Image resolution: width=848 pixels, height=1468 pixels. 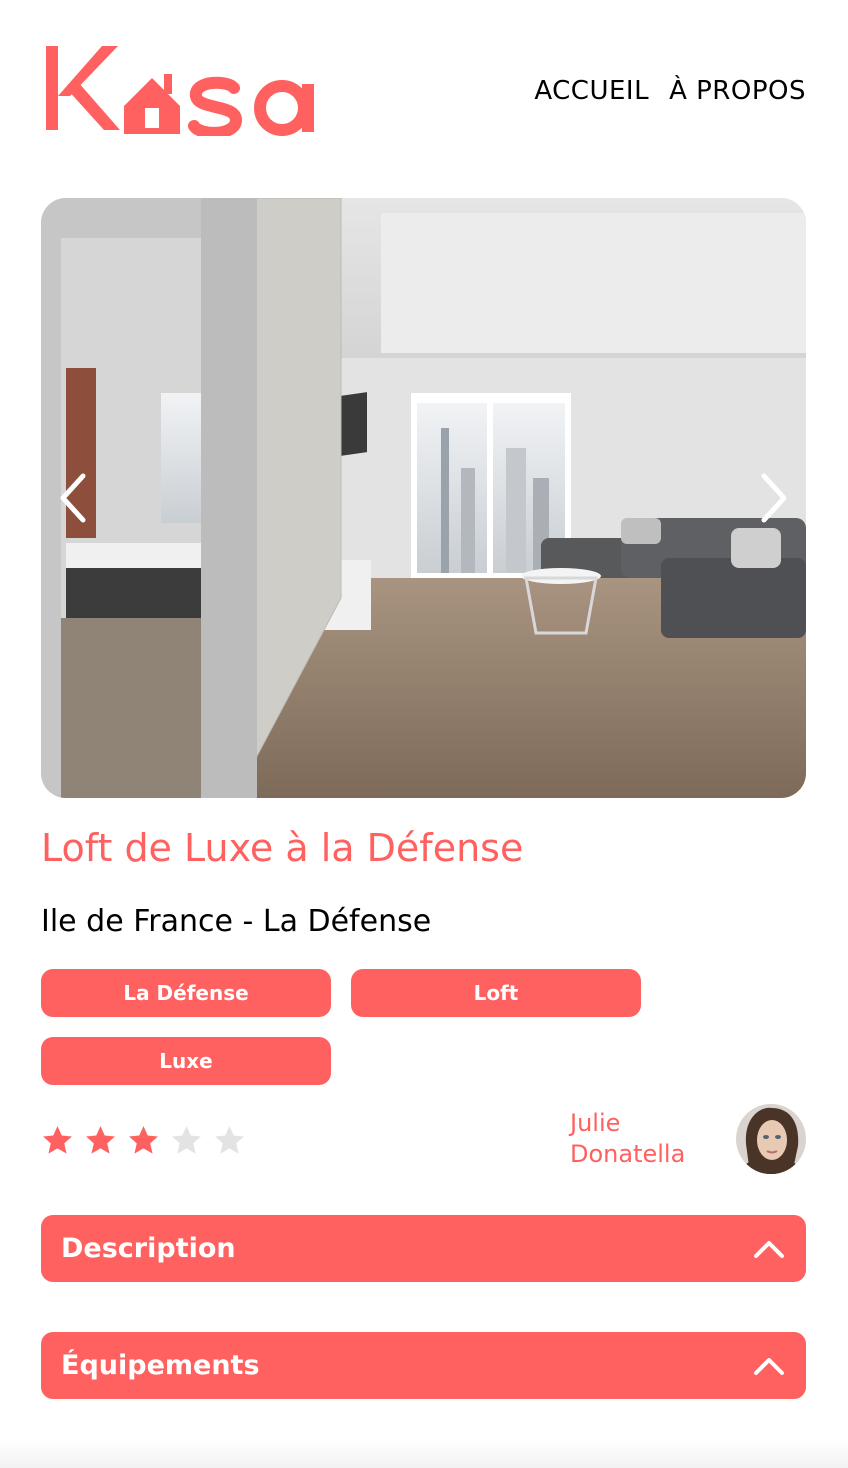 What do you see at coordinates (595, 1123) in the screenshot?
I see `host-first-name: Julie` at bounding box center [595, 1123].